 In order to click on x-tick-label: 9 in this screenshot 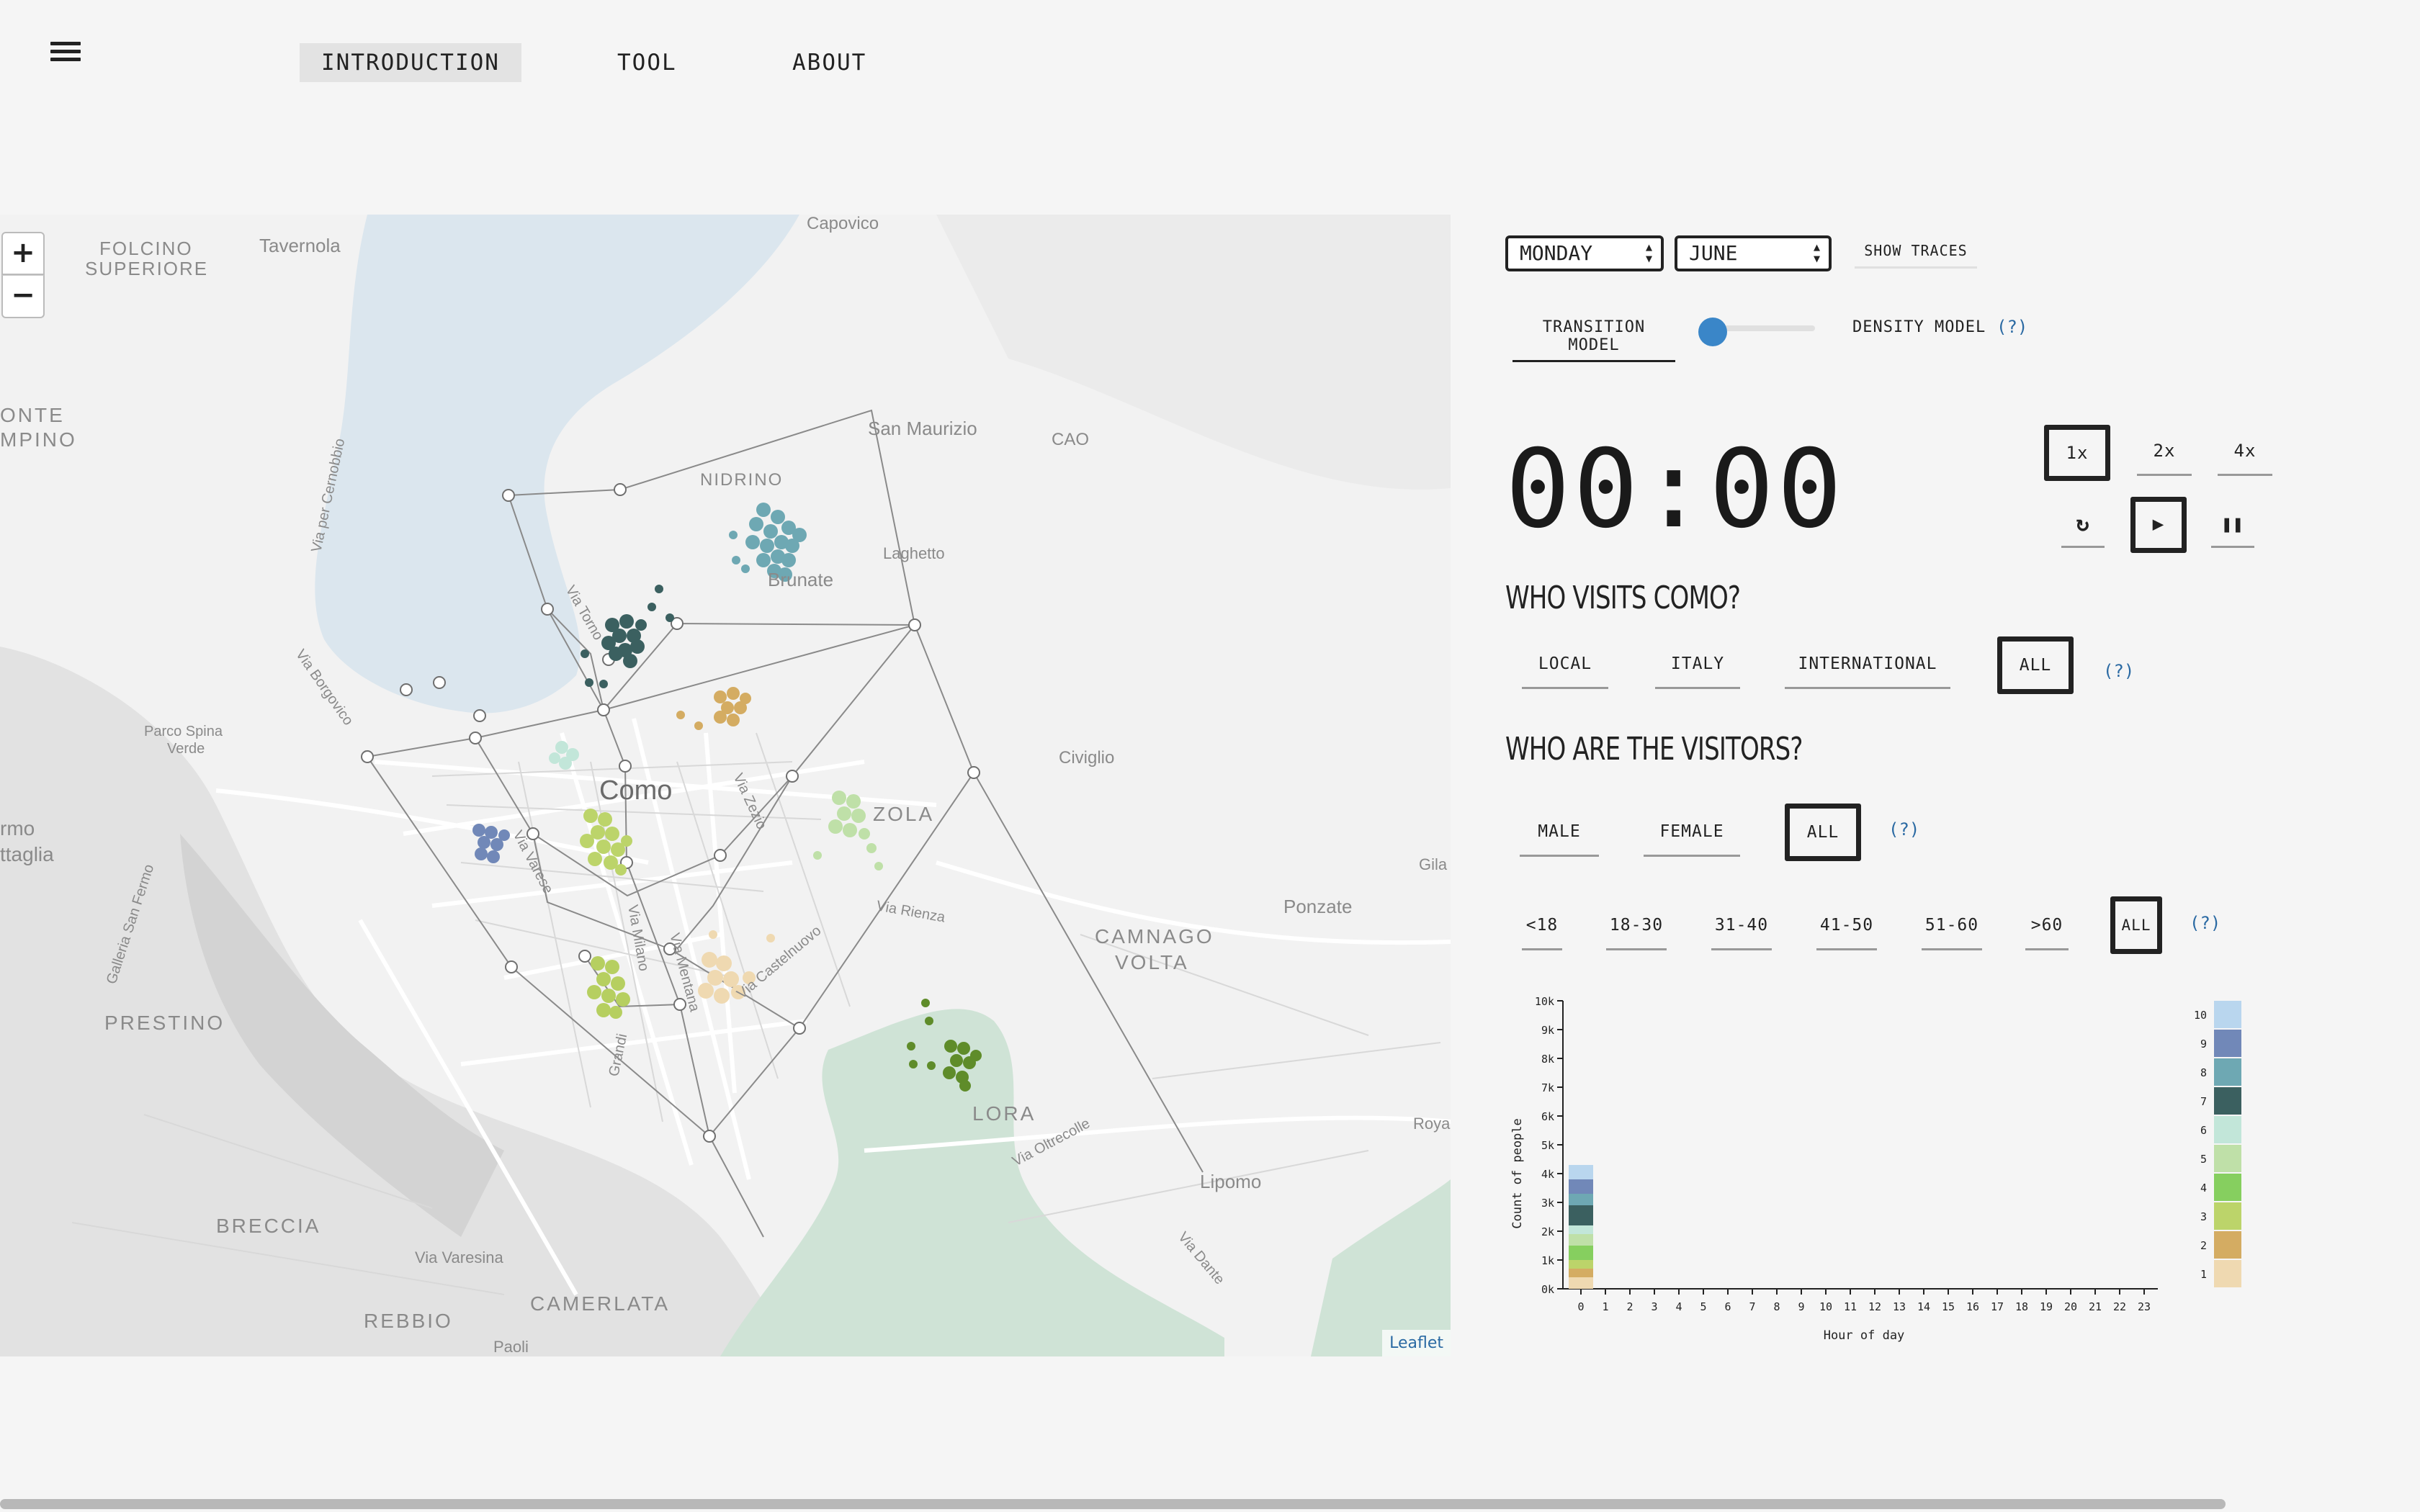, I will do `click(1801, 1306)`.